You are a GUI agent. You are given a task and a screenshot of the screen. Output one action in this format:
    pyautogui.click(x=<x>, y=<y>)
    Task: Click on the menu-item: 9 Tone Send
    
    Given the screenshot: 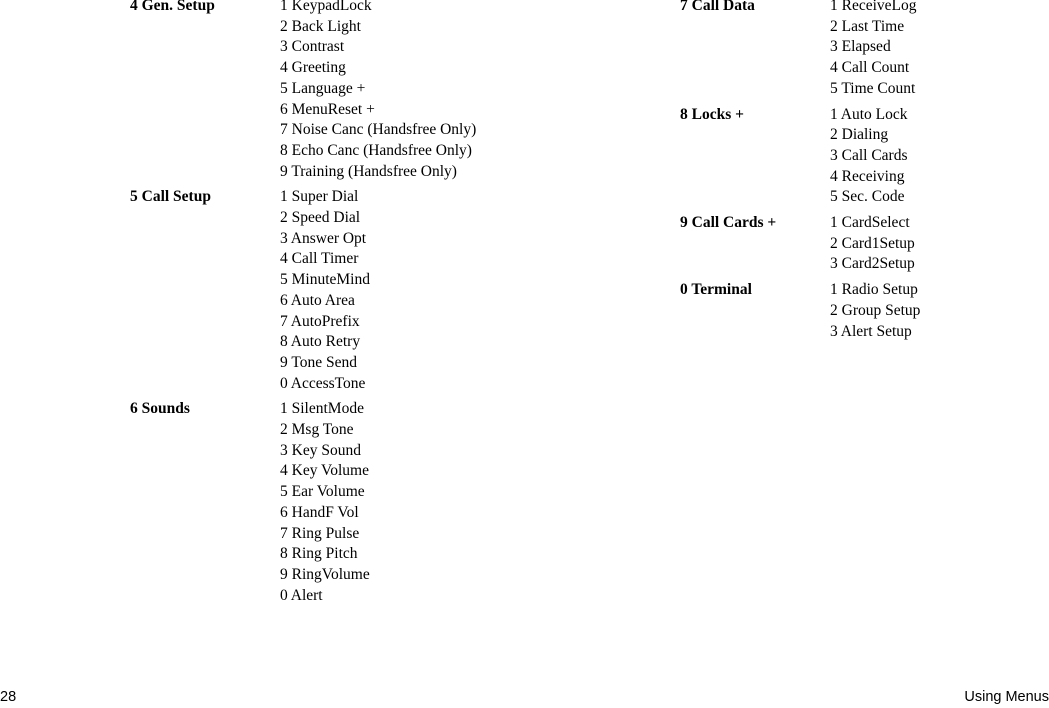 What is the action you would take?
    pyautogui.click(x=318, y=362)
    